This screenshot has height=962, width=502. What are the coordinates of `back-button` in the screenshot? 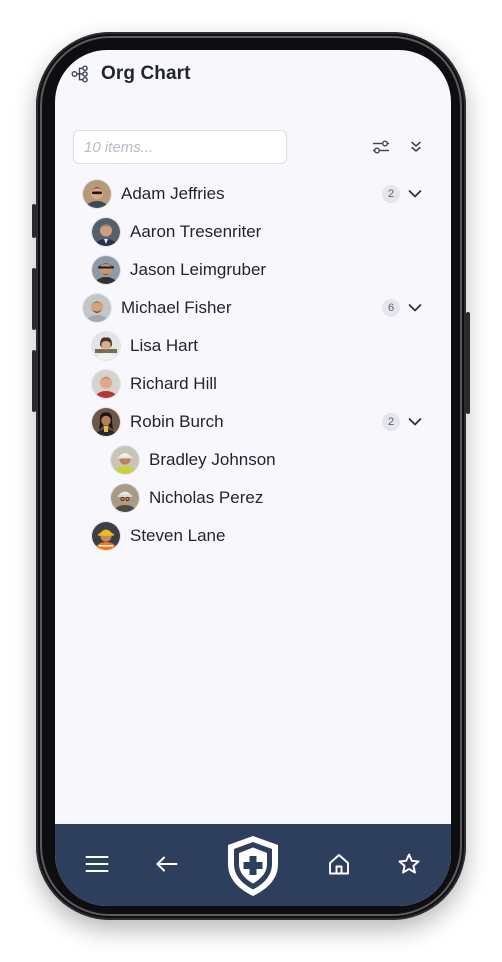 It's located at (167, 864).